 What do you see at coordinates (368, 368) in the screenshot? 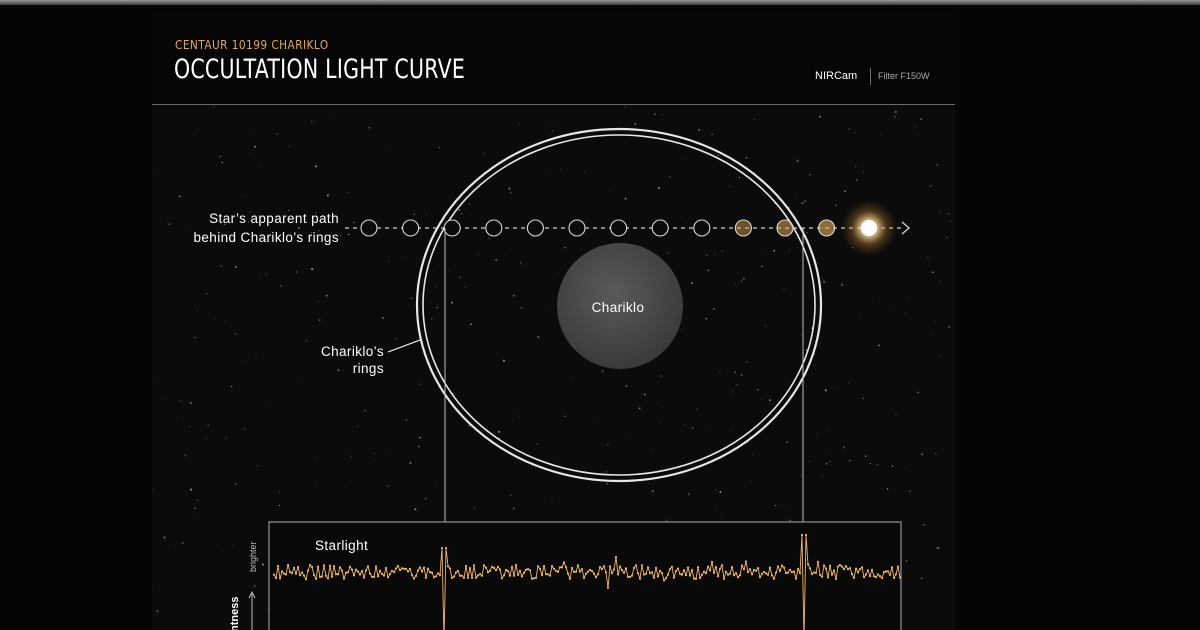
I see `rings-label-line2: rings` at bounding box center [368, 368].